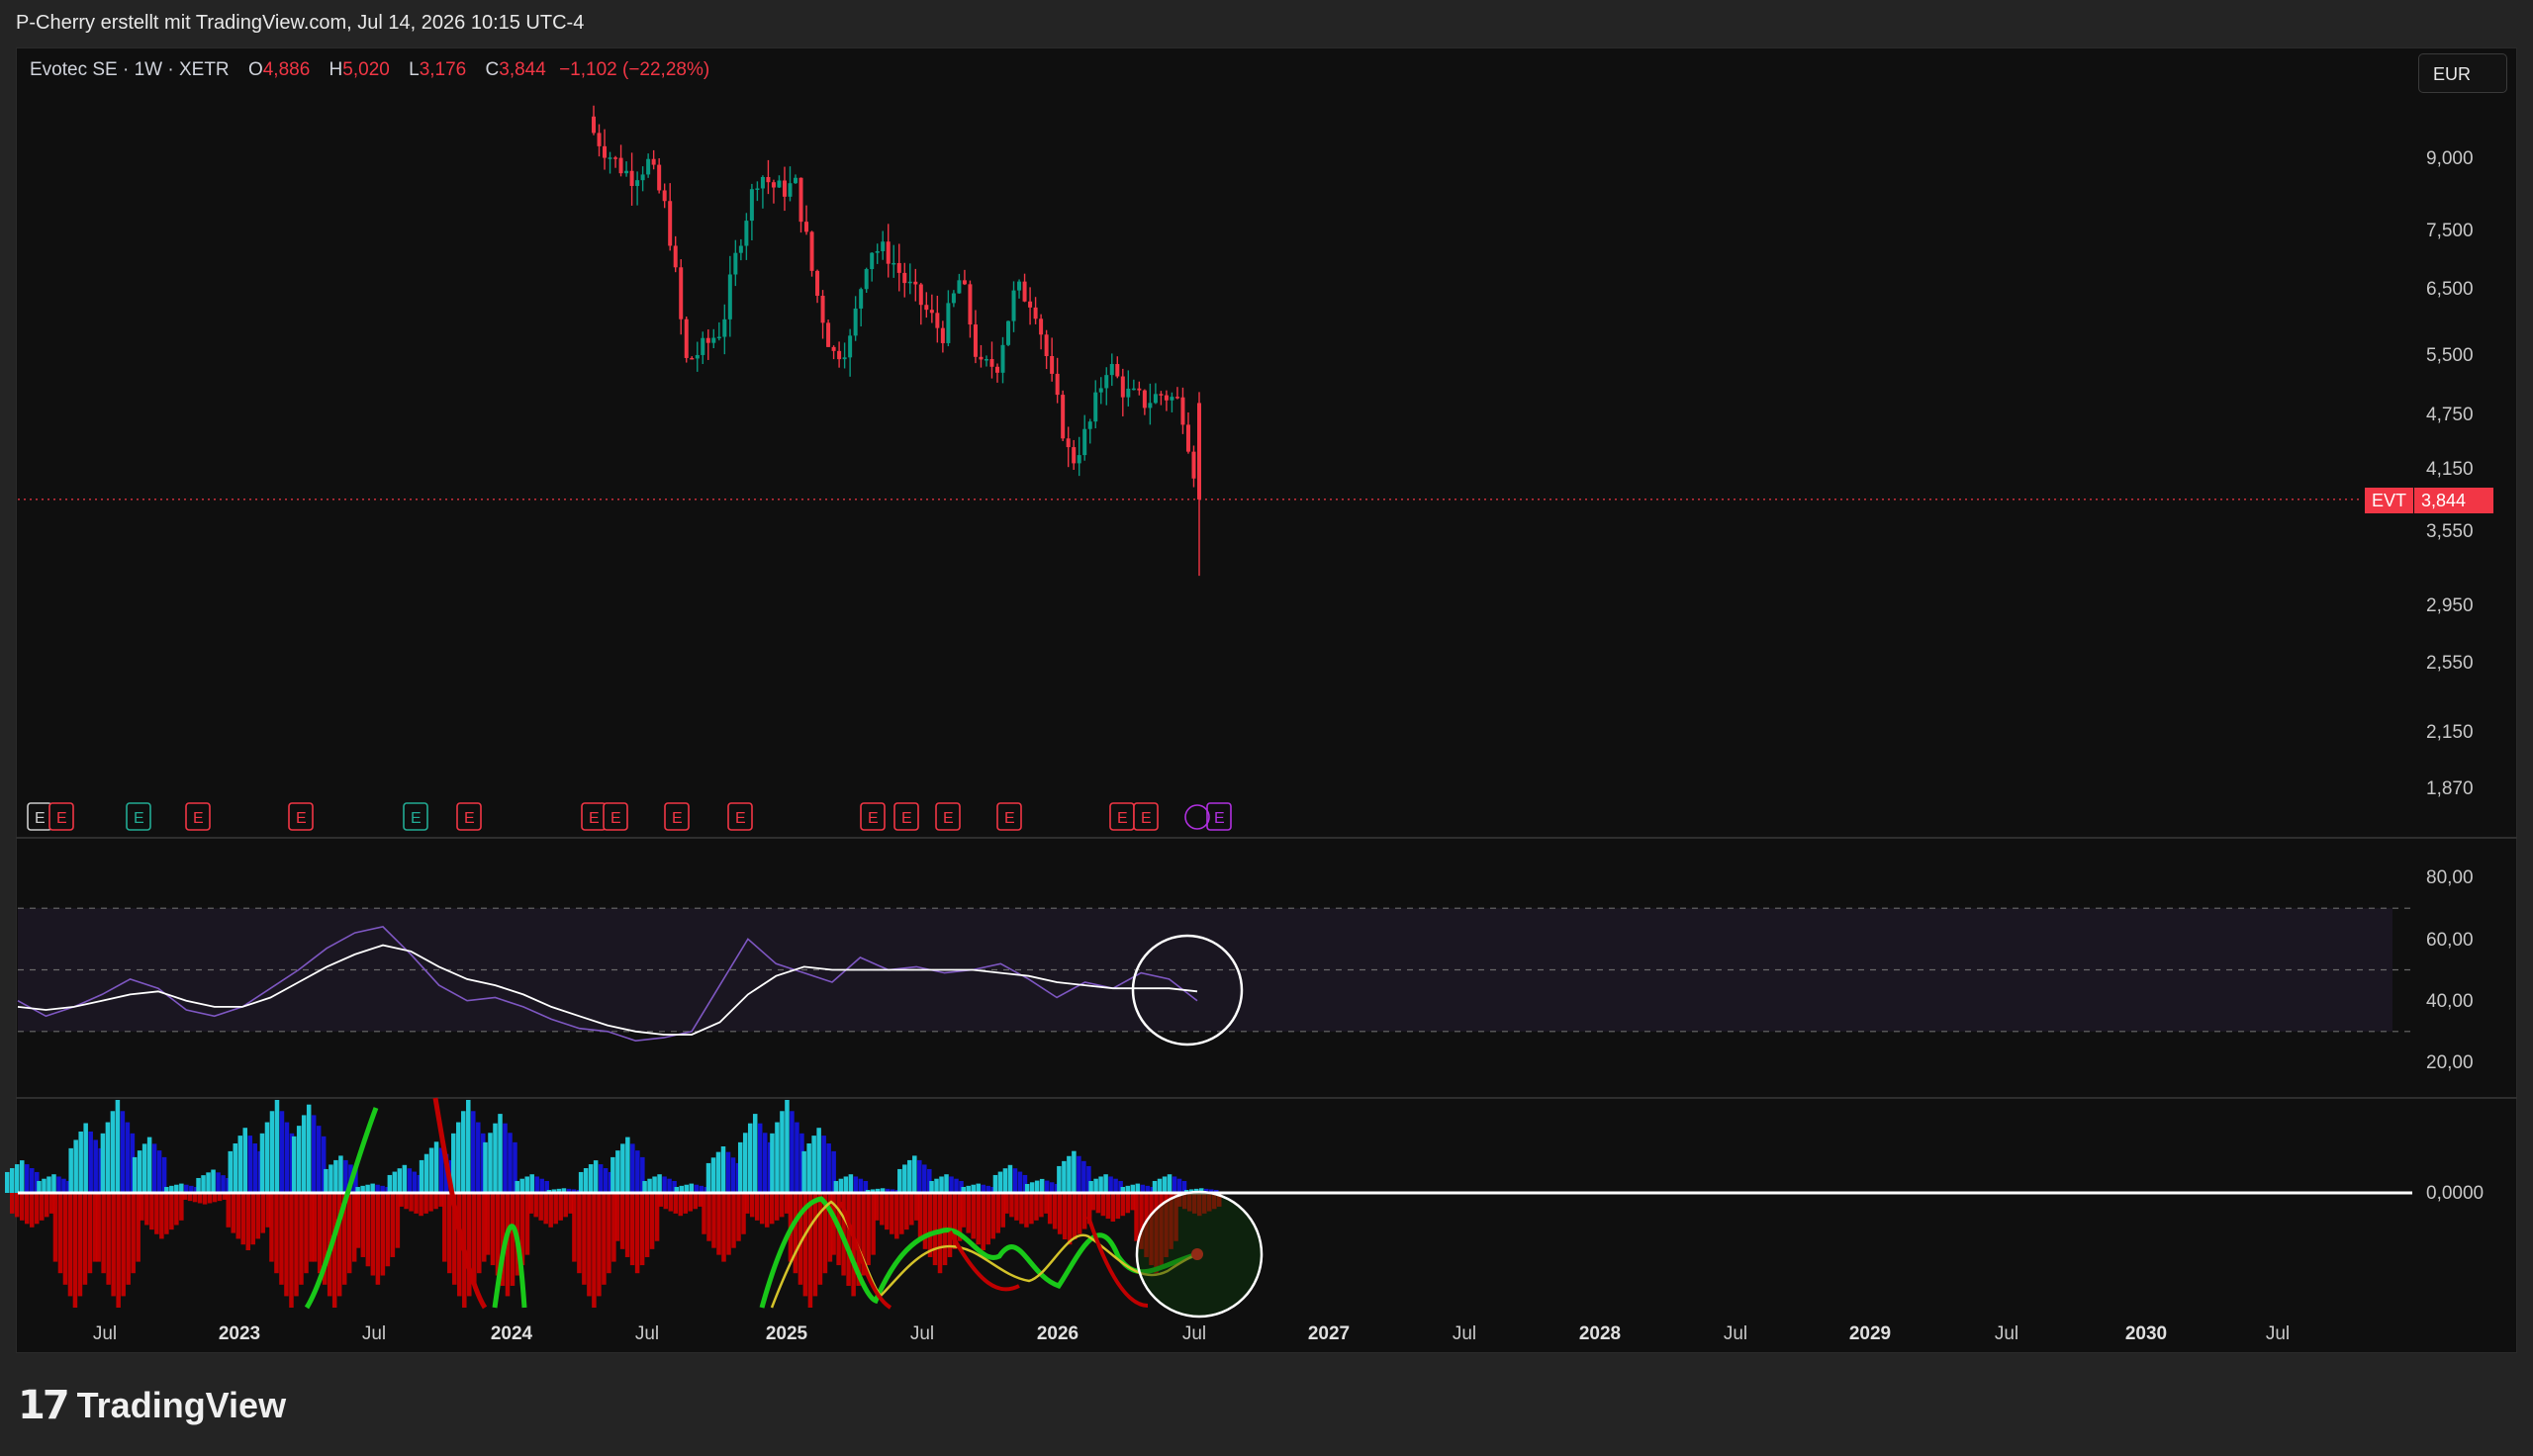 The height and width of the screenshot is (1456, 2533). I want to click on high-value: 5,020, so click(366, 69).